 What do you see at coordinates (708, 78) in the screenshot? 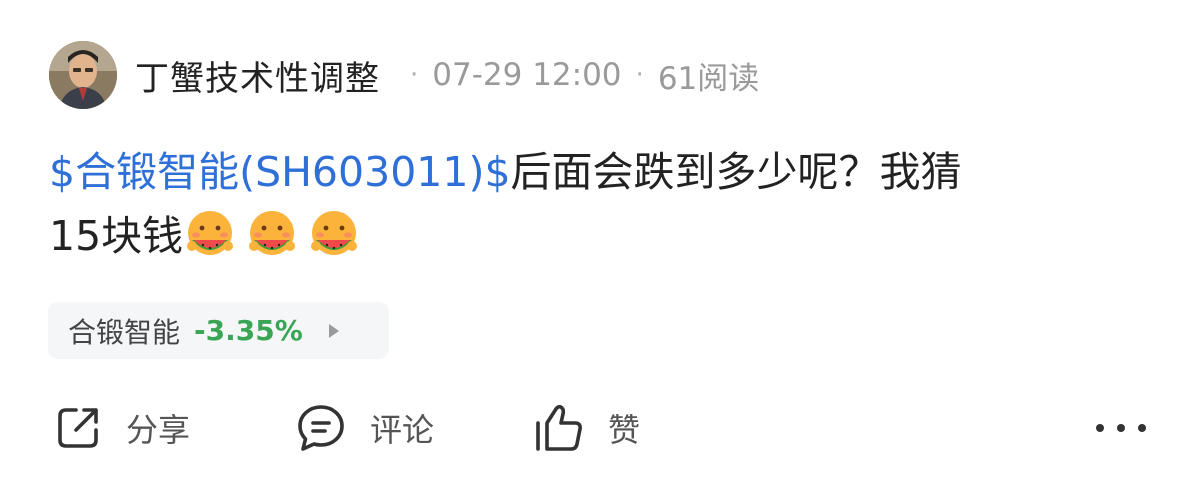
I see `read-count: 61阅读` at bounding box center [708, 78].